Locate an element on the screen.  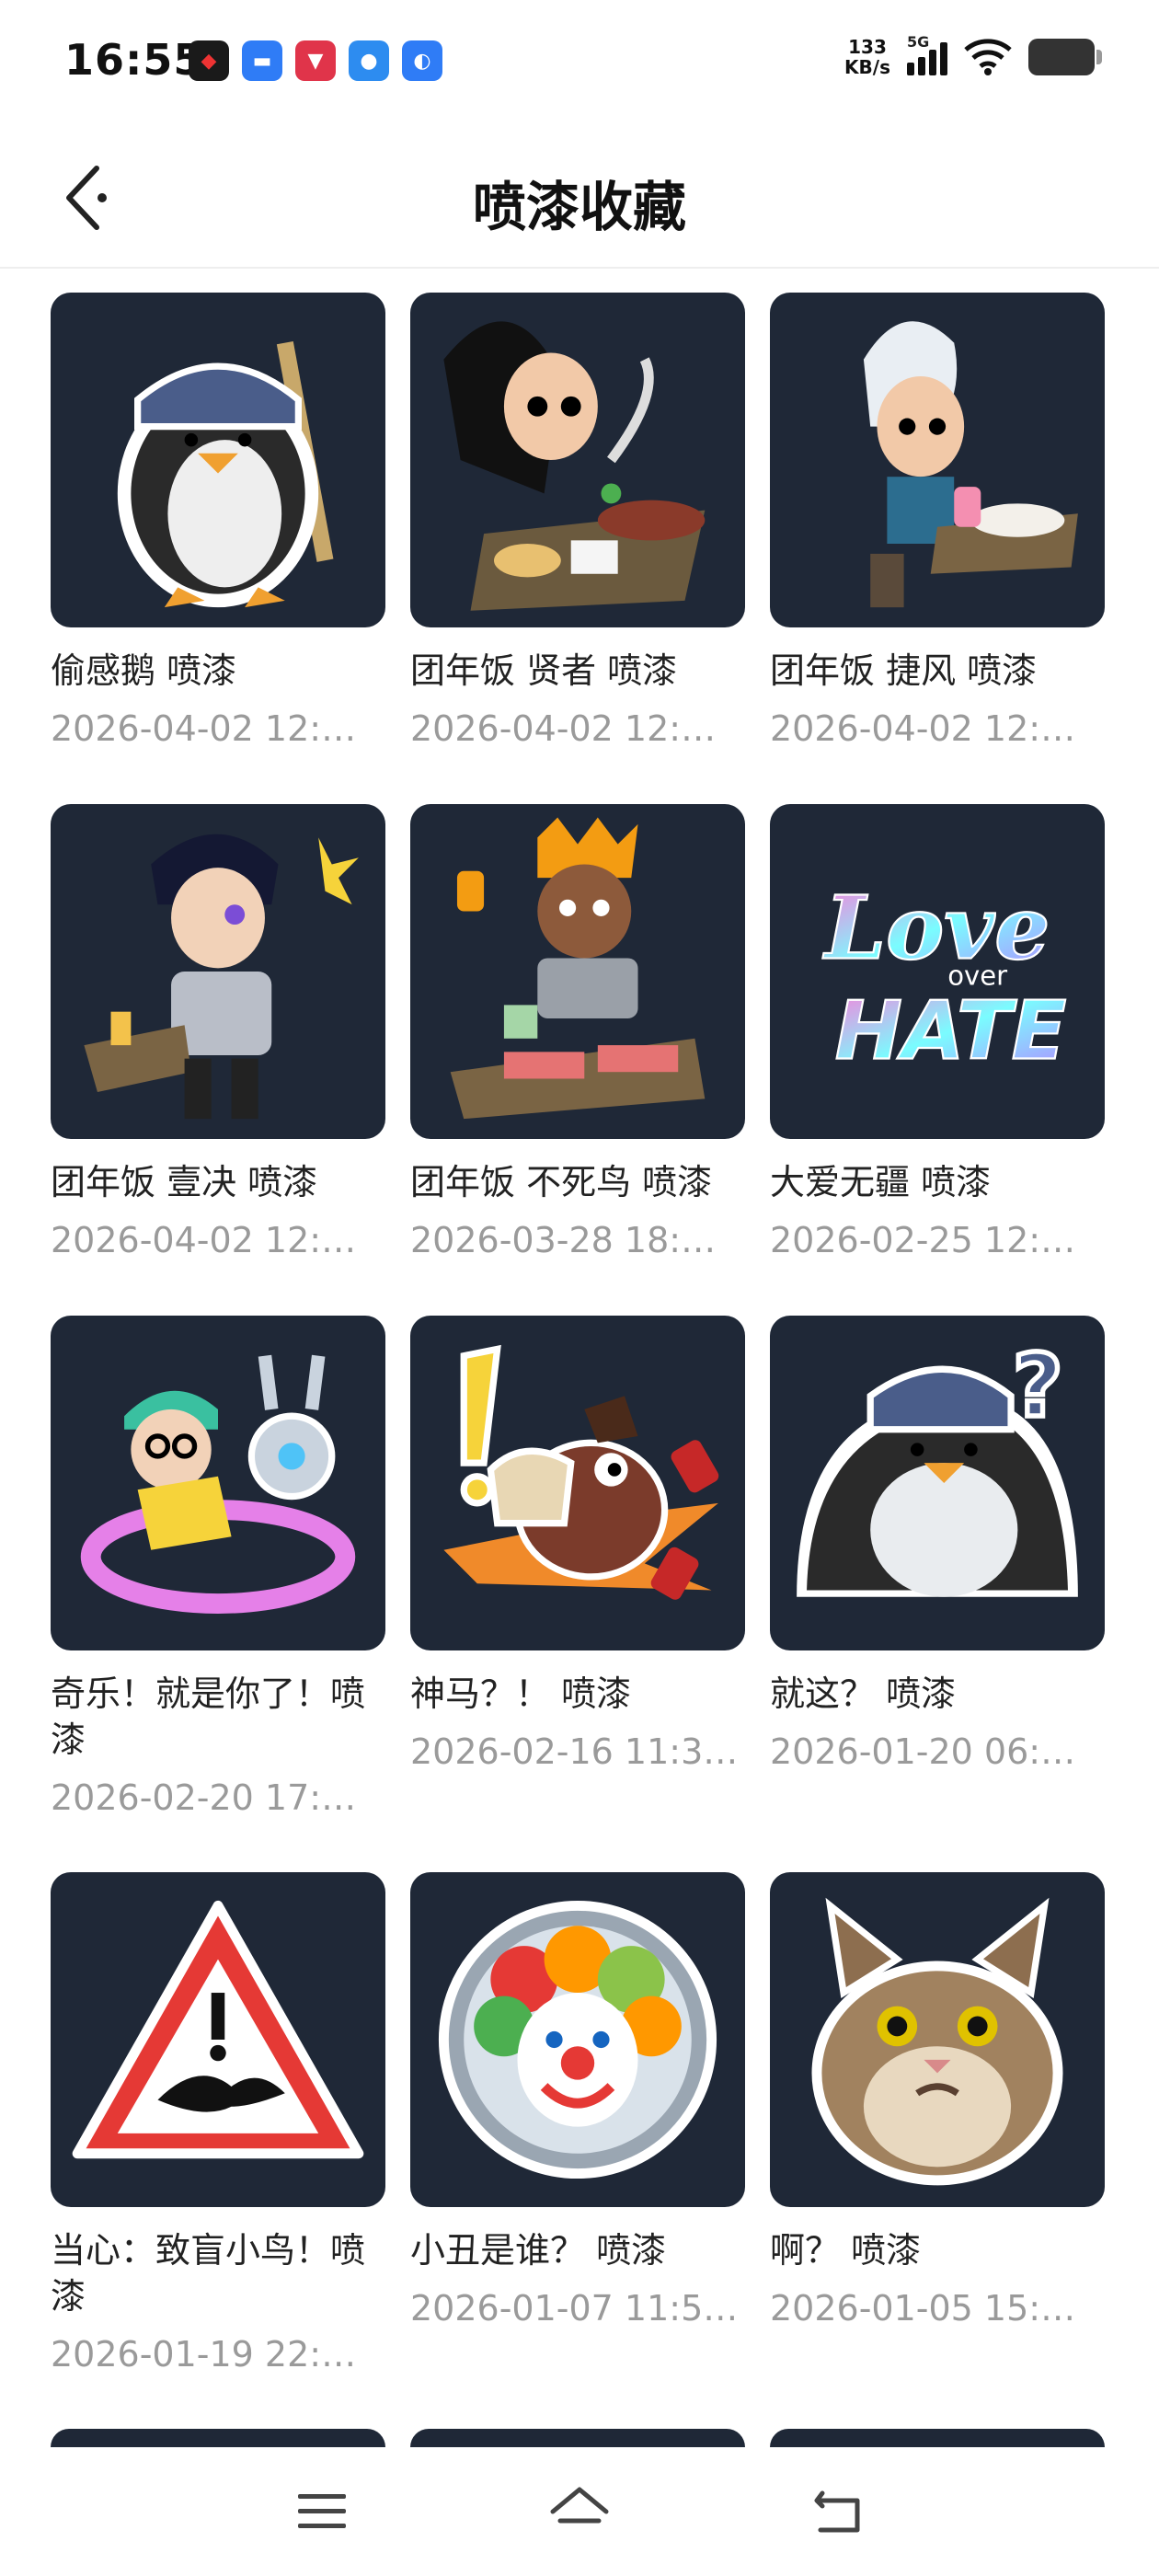
video-notification-icon: ▼ is located at coordinates (315, 60).